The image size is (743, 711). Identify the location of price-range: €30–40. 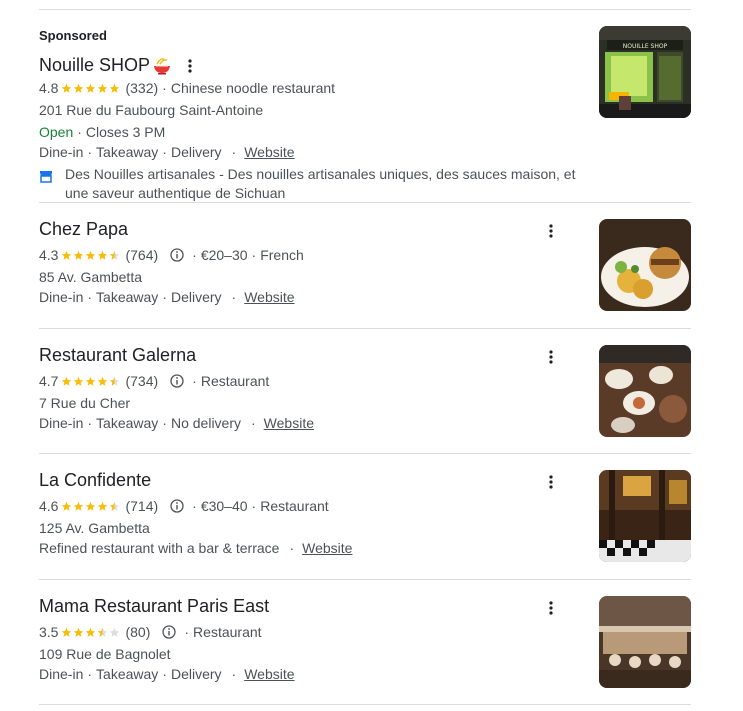
(224, 506).